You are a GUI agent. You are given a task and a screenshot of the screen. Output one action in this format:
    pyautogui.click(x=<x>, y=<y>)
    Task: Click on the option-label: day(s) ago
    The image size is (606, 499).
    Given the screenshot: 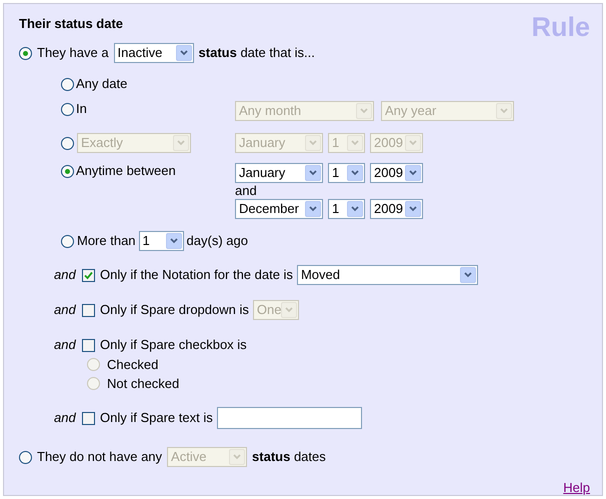 What is the action you would take?
    pyautogui.click(x=217, y=241)
    